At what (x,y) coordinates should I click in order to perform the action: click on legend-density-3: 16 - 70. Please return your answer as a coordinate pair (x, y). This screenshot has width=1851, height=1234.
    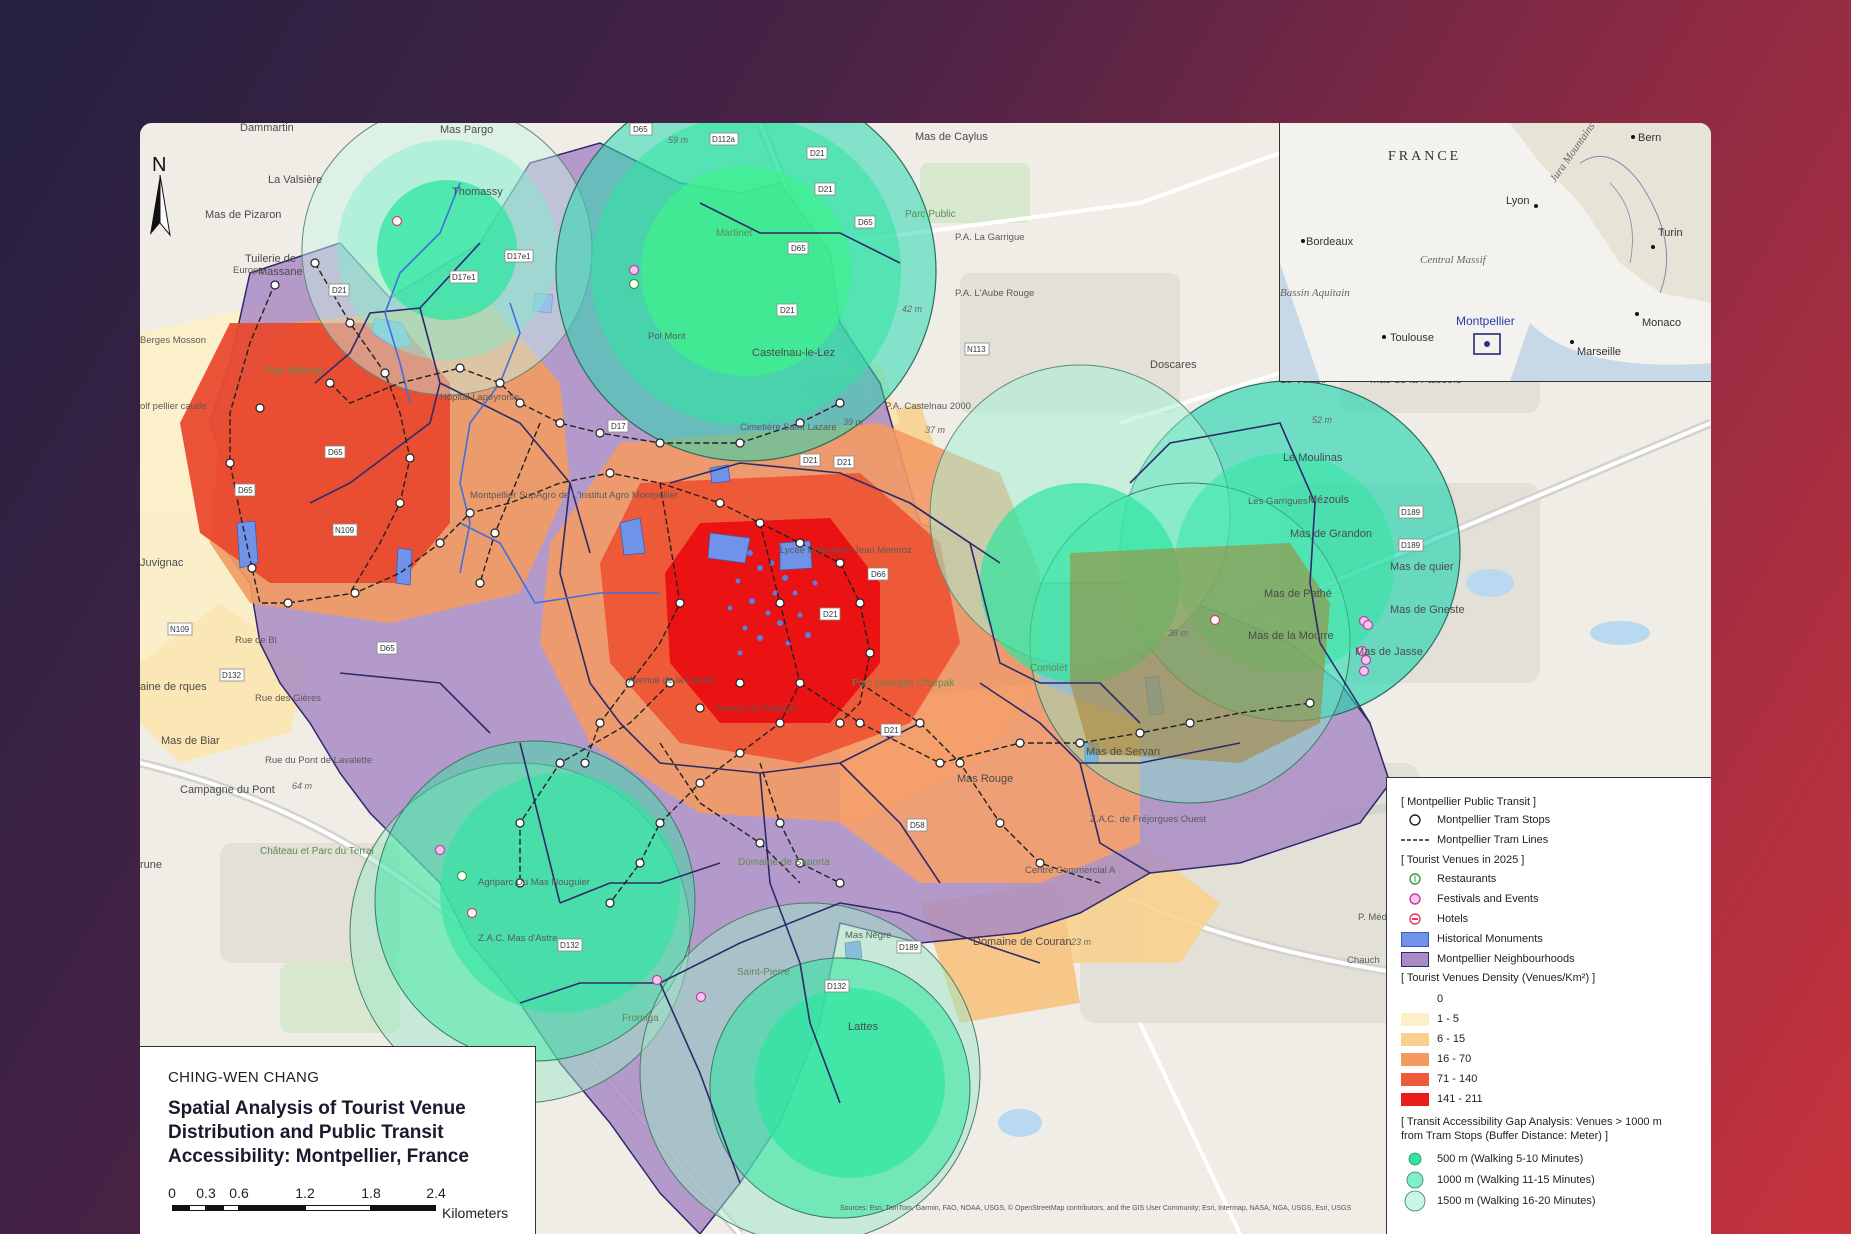
    Looking at the image, I should click on (1436, 1059).